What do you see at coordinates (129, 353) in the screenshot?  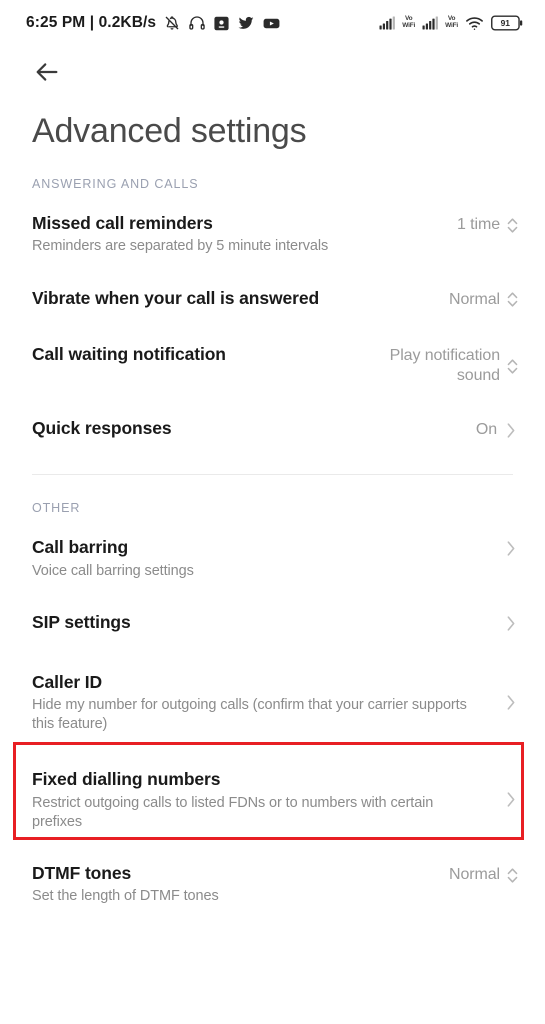 I see `row-title: Call waiting notification` at bounding box center [129, 353].